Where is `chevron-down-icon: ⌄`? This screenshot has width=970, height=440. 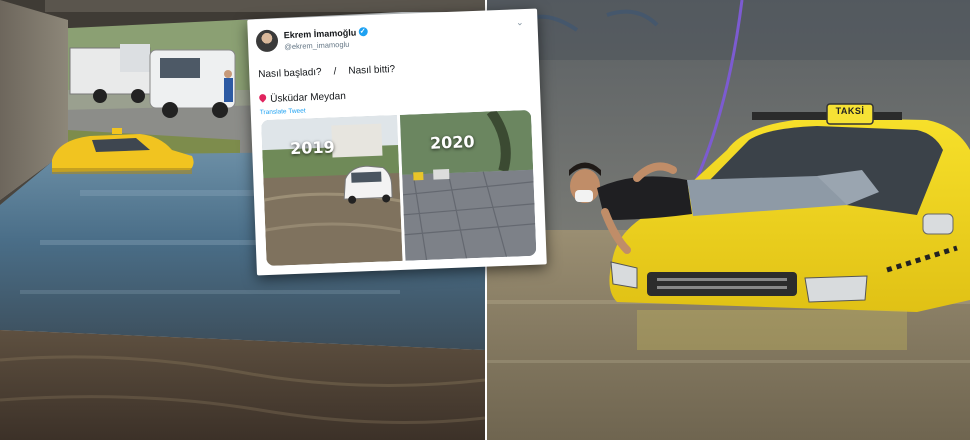
chevron-down-icon: ⌄ is located at coordinates (520, 22).